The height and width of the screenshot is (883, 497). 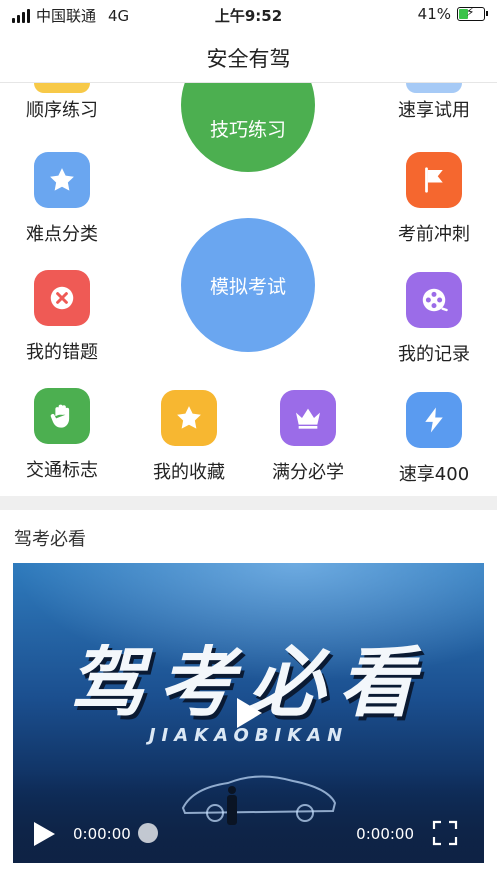 What do you see at coordinates (189, 418) in the screenshot?
I see `favorite-star-icon` at bounding box center [189, 418].